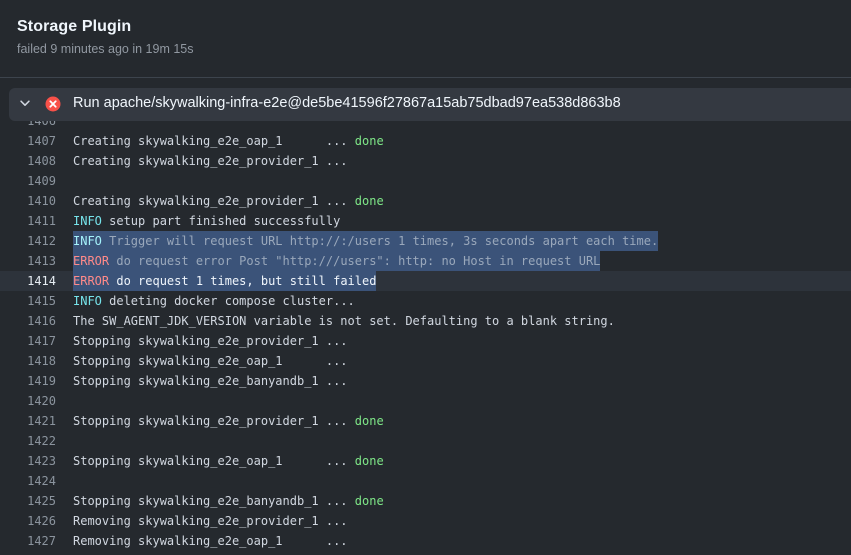 The height and width of the screenshot is (555, 851). Describe the element at coordinates (221, 221) in the screenshot. I see `log-message: setup part finished successfully` at that location.